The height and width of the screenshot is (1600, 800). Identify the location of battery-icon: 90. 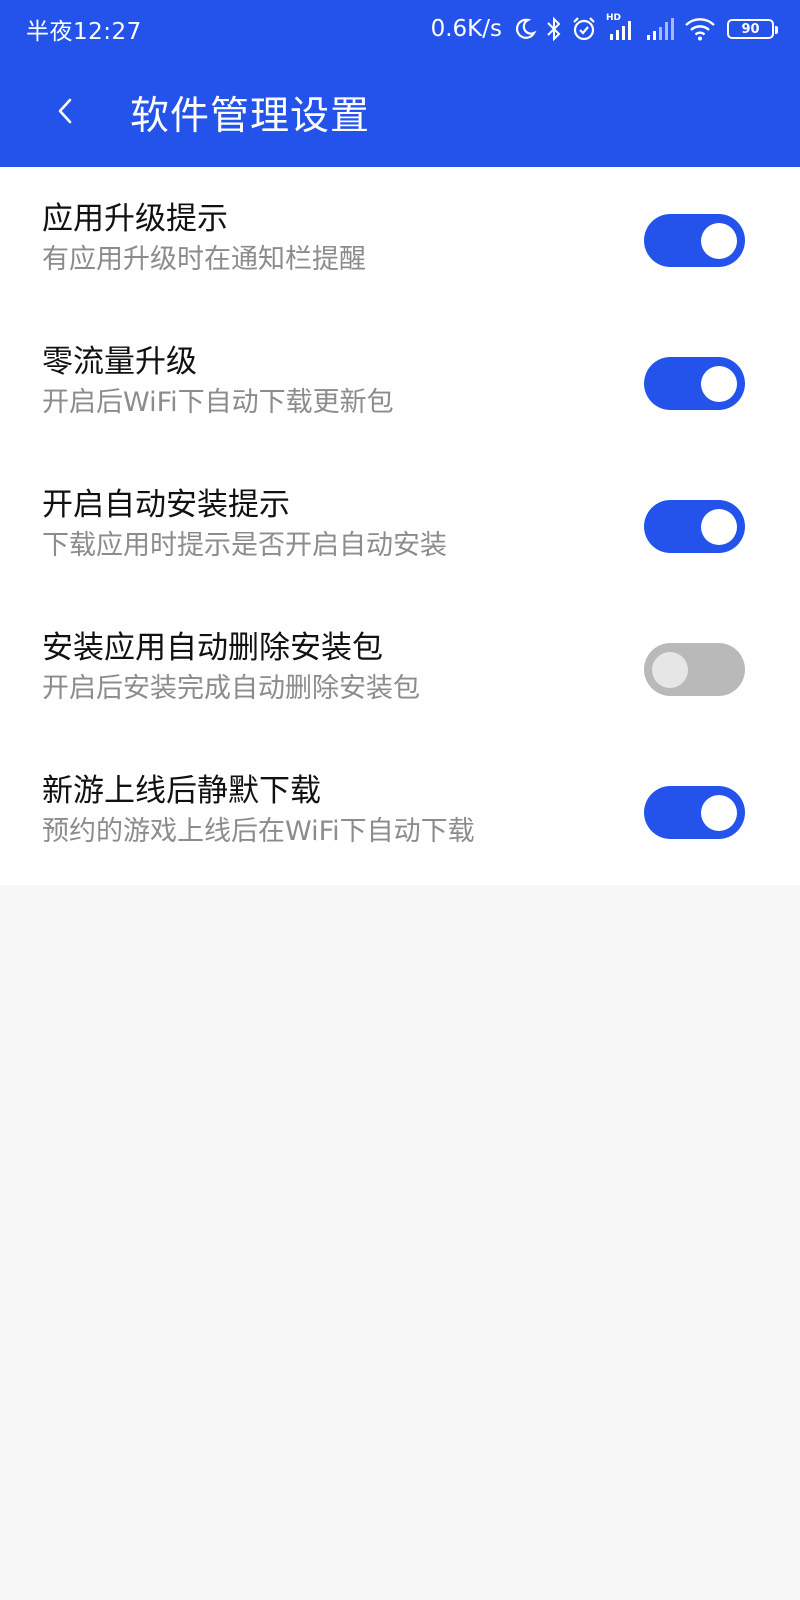
(752, 29).